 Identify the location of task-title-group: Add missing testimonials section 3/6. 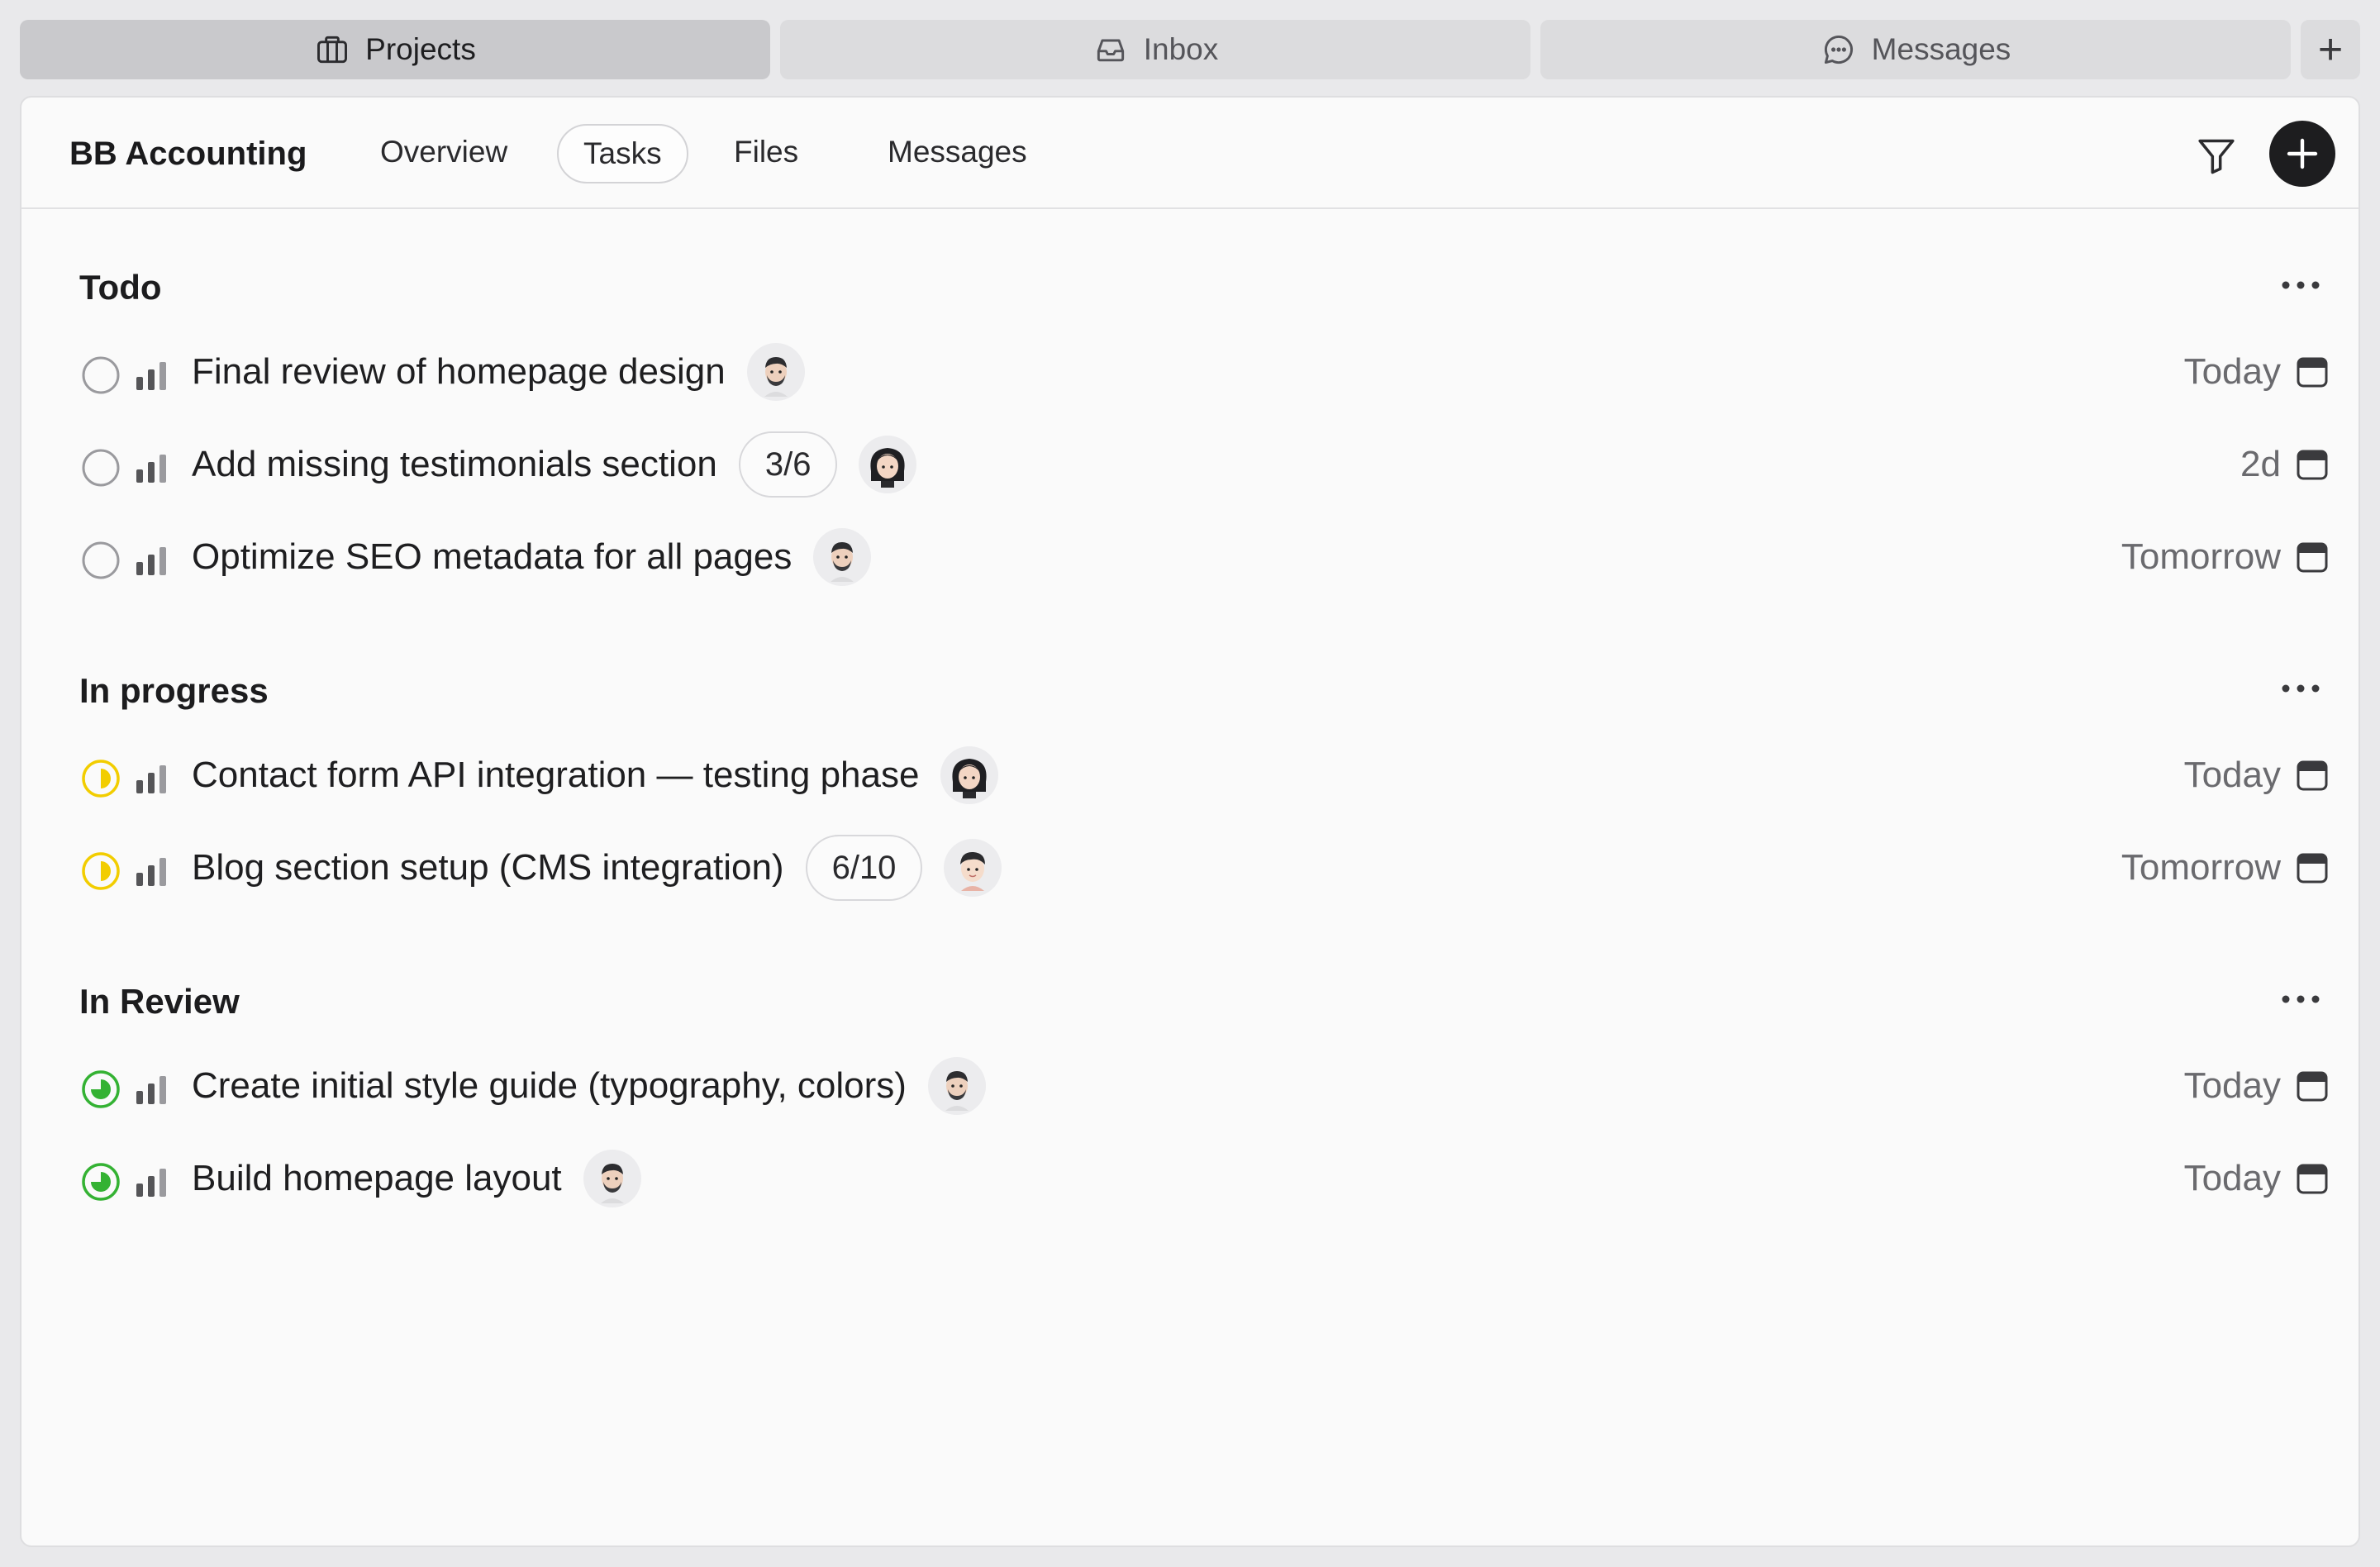
(554, 464).